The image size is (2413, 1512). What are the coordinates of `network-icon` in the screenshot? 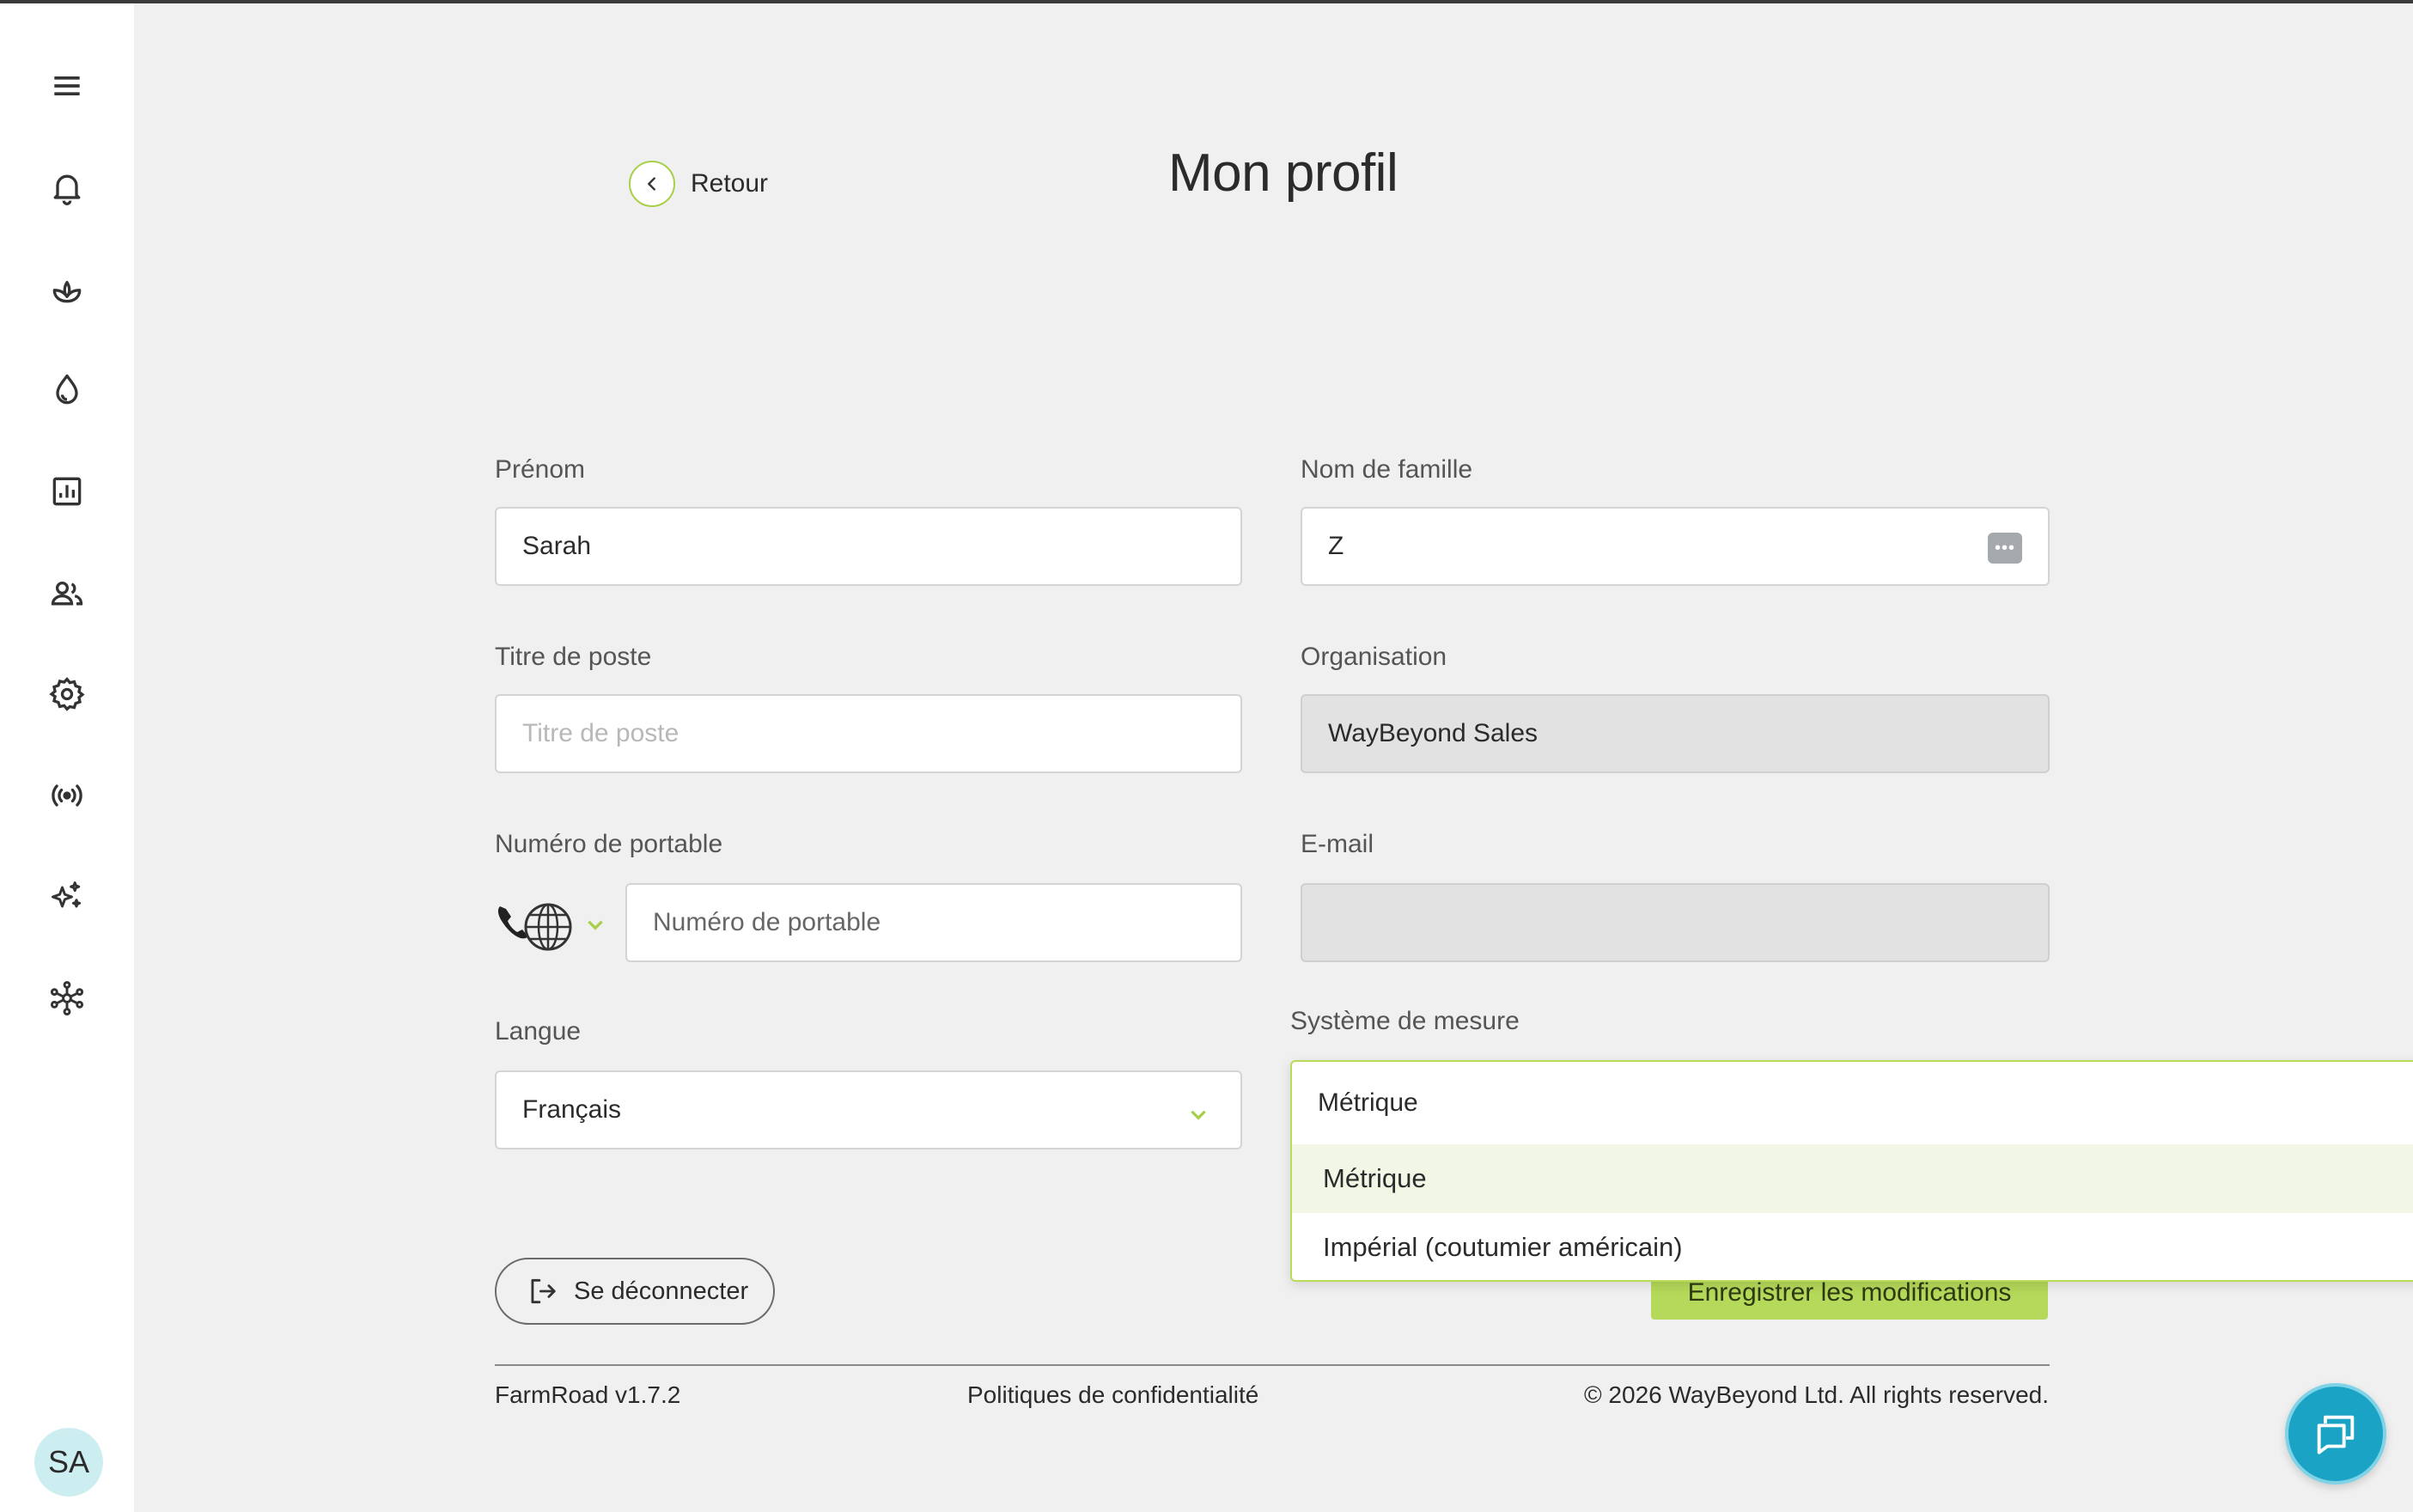 It's located at (67, 998).